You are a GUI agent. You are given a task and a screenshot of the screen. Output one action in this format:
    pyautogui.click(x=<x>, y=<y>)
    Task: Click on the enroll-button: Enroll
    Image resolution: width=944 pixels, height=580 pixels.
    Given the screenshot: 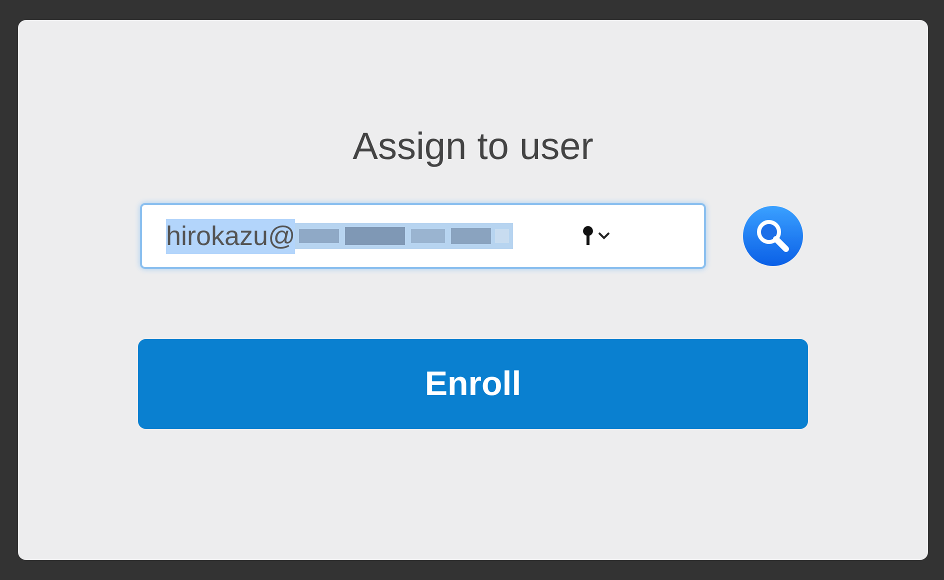 What is the action you would take?
    pyautogui.click(x=473, y=384)
    